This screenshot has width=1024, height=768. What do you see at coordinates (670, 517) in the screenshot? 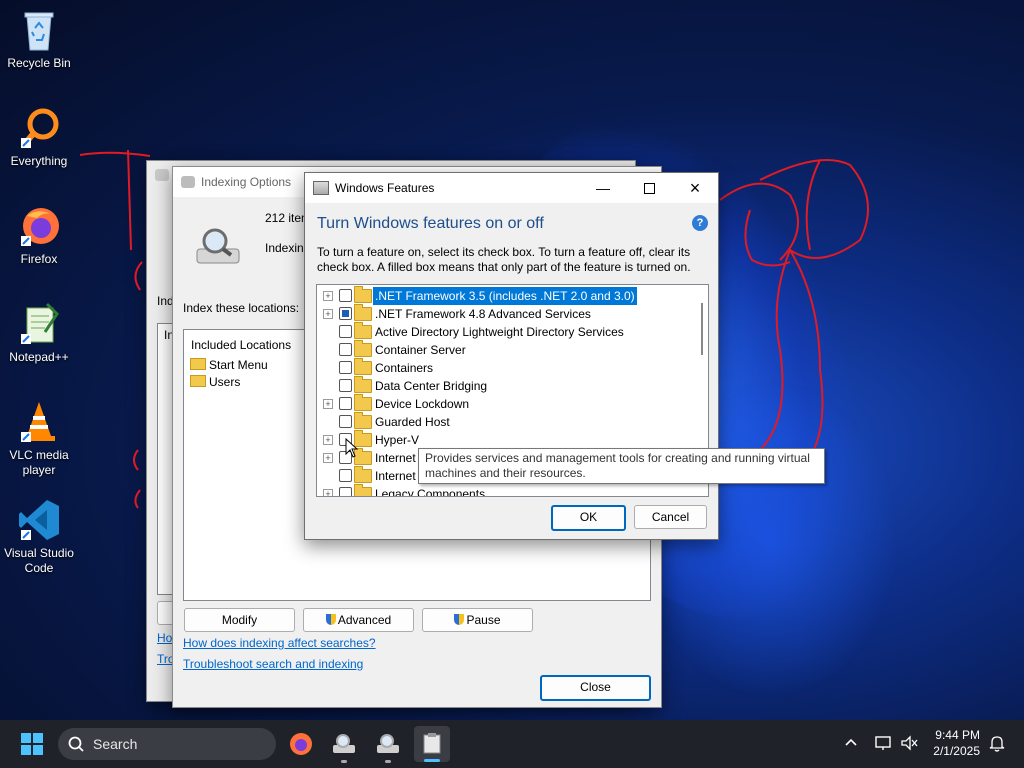
I see `cancel-button: Cancel` at bounding box center [670, 517].